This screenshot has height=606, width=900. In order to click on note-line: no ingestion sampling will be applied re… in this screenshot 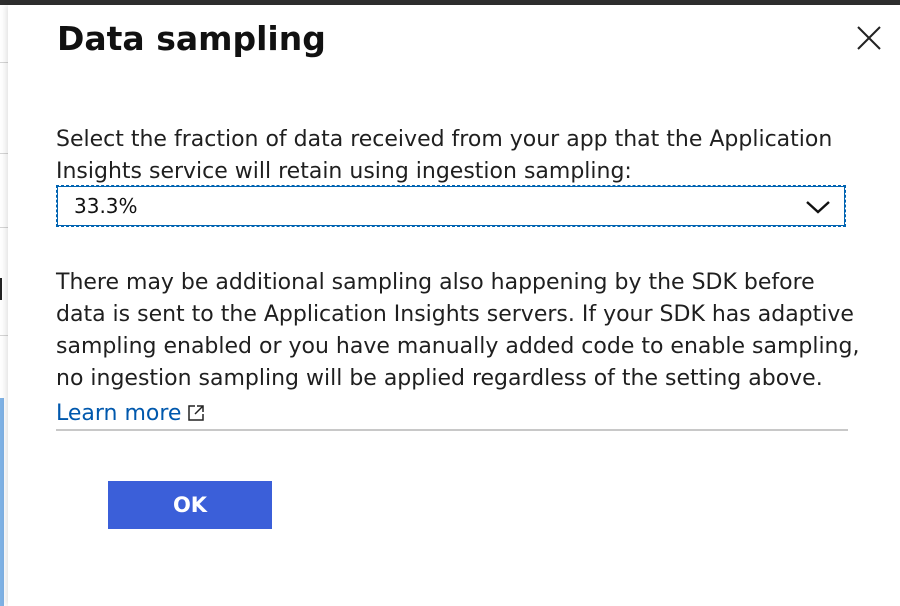, I will do `click(439, 378)`.